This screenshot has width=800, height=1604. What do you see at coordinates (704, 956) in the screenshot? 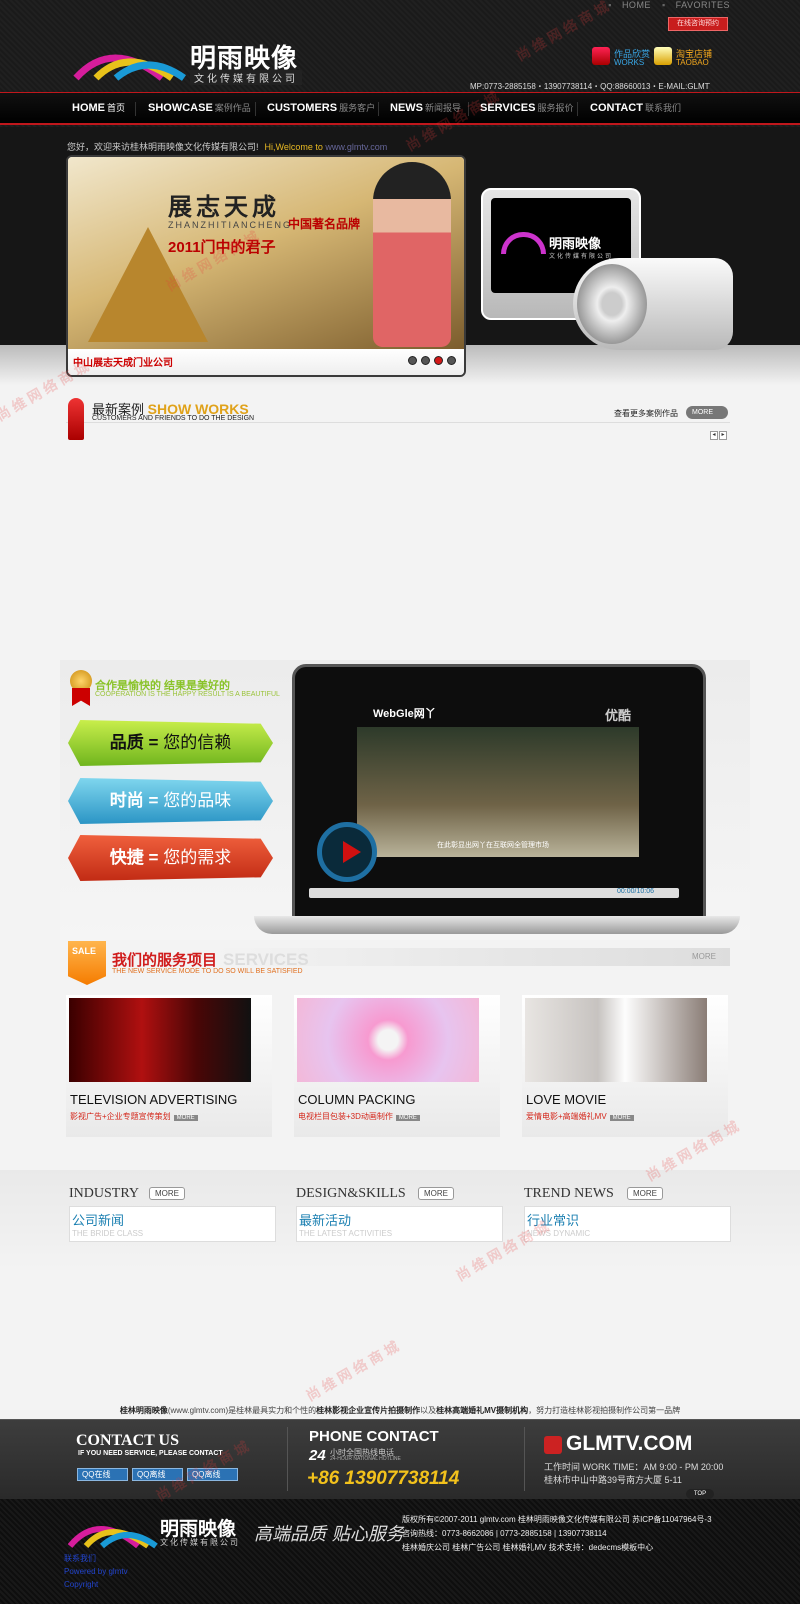
I see `services-more-link: MORE` at bounding box center [704, 956].